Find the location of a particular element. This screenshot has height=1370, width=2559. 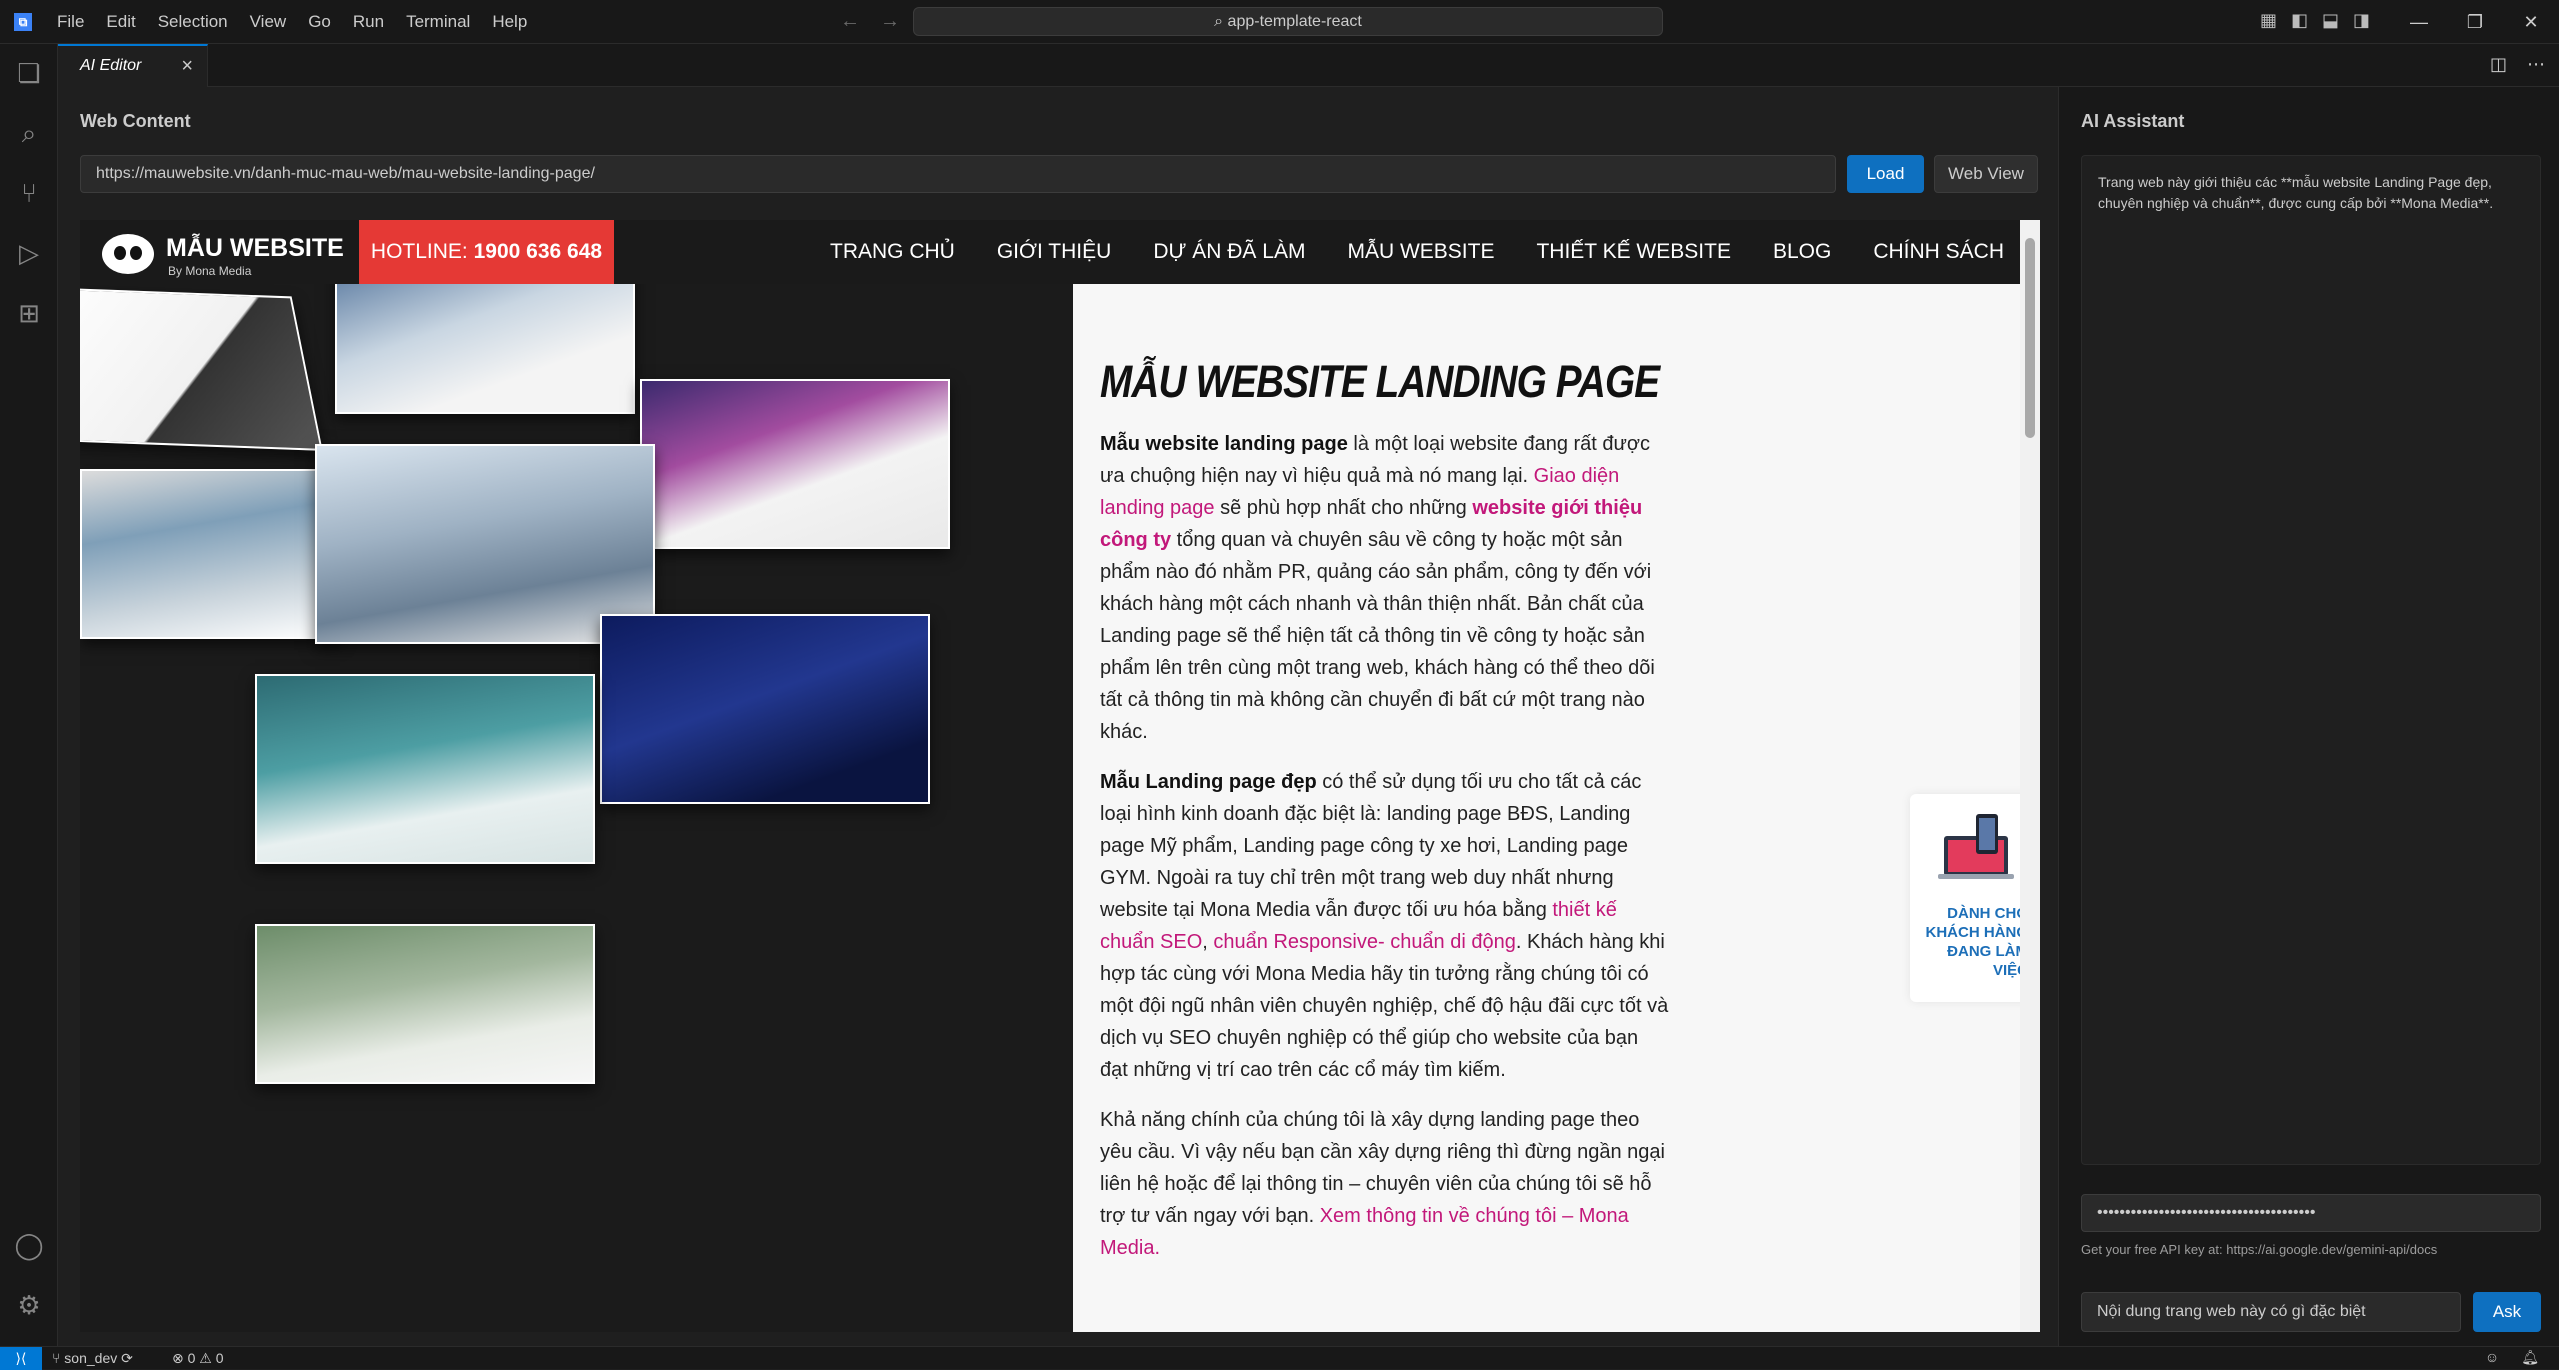

site-nav-item: BLOG is located at coordinates (1802, 252).